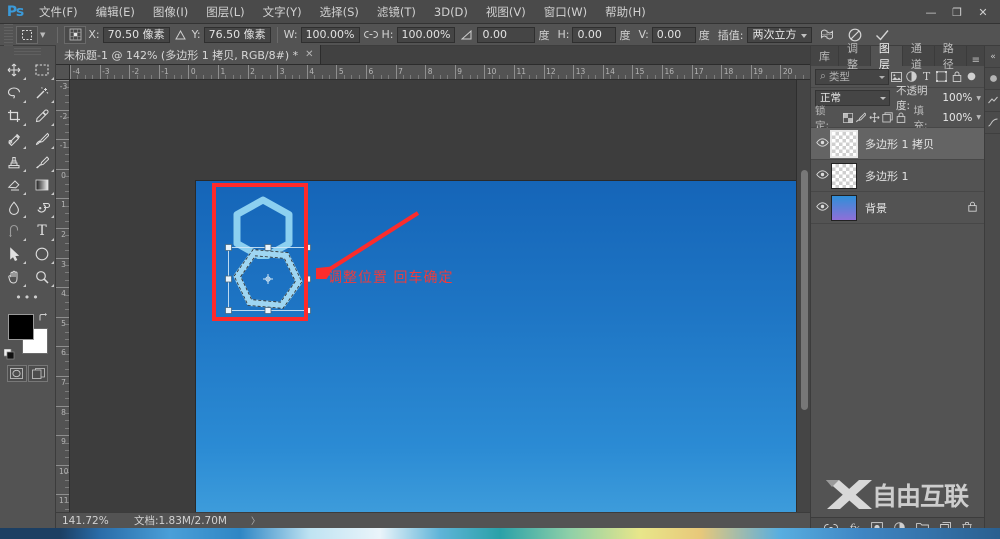  Describe the element at coordinates (565, 12) in the screenshot. I see `menu-window: 窗口(W)` at that location.